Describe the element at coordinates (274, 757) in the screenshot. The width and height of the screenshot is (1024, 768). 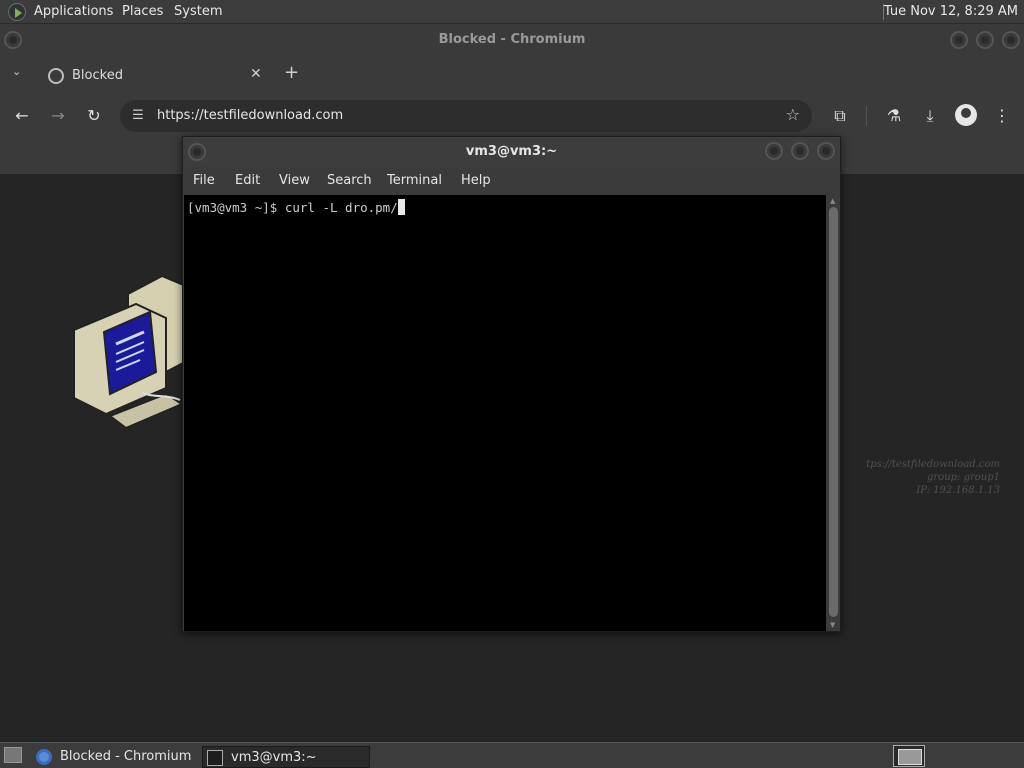
I see `taskbar-item-label: vm3@vm3:~` at that location.